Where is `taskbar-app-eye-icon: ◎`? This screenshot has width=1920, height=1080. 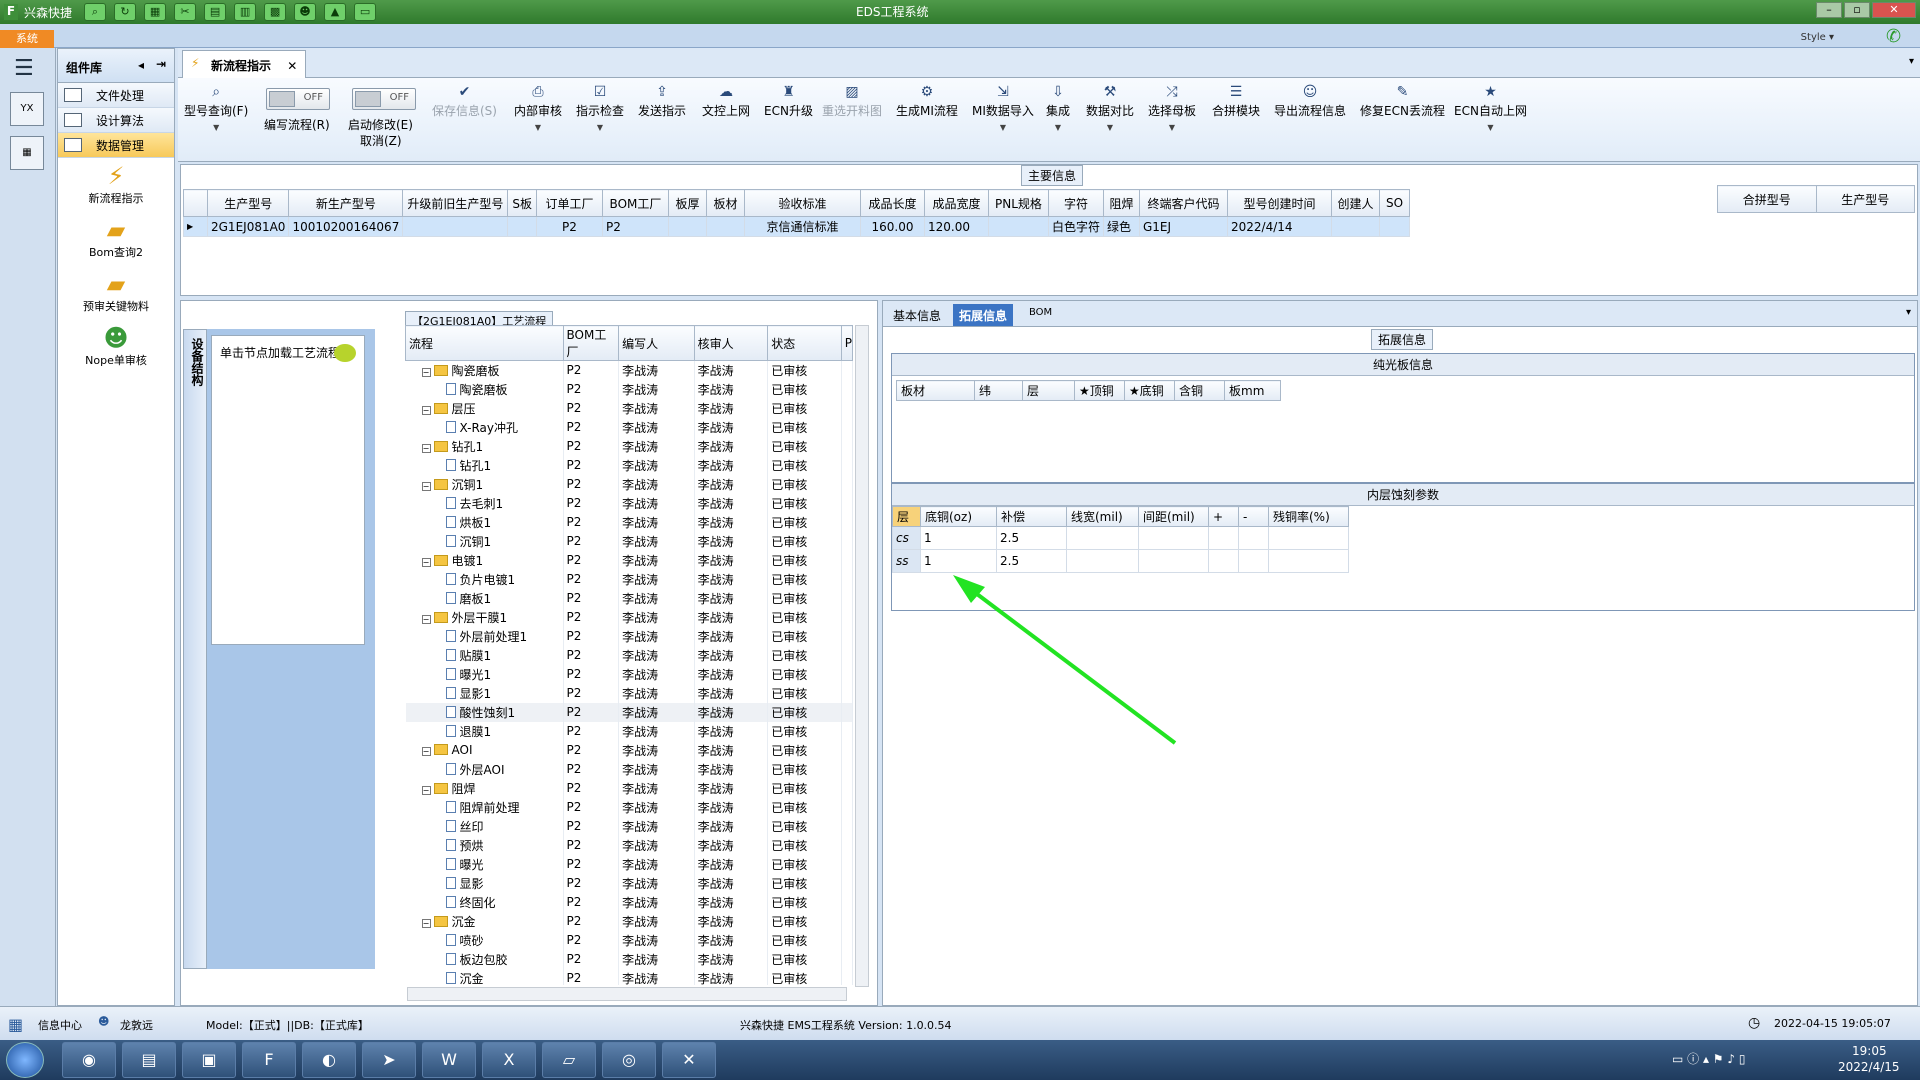
taskbar-app-eye-icon: ◎ is located at coordinates (629, 1060).